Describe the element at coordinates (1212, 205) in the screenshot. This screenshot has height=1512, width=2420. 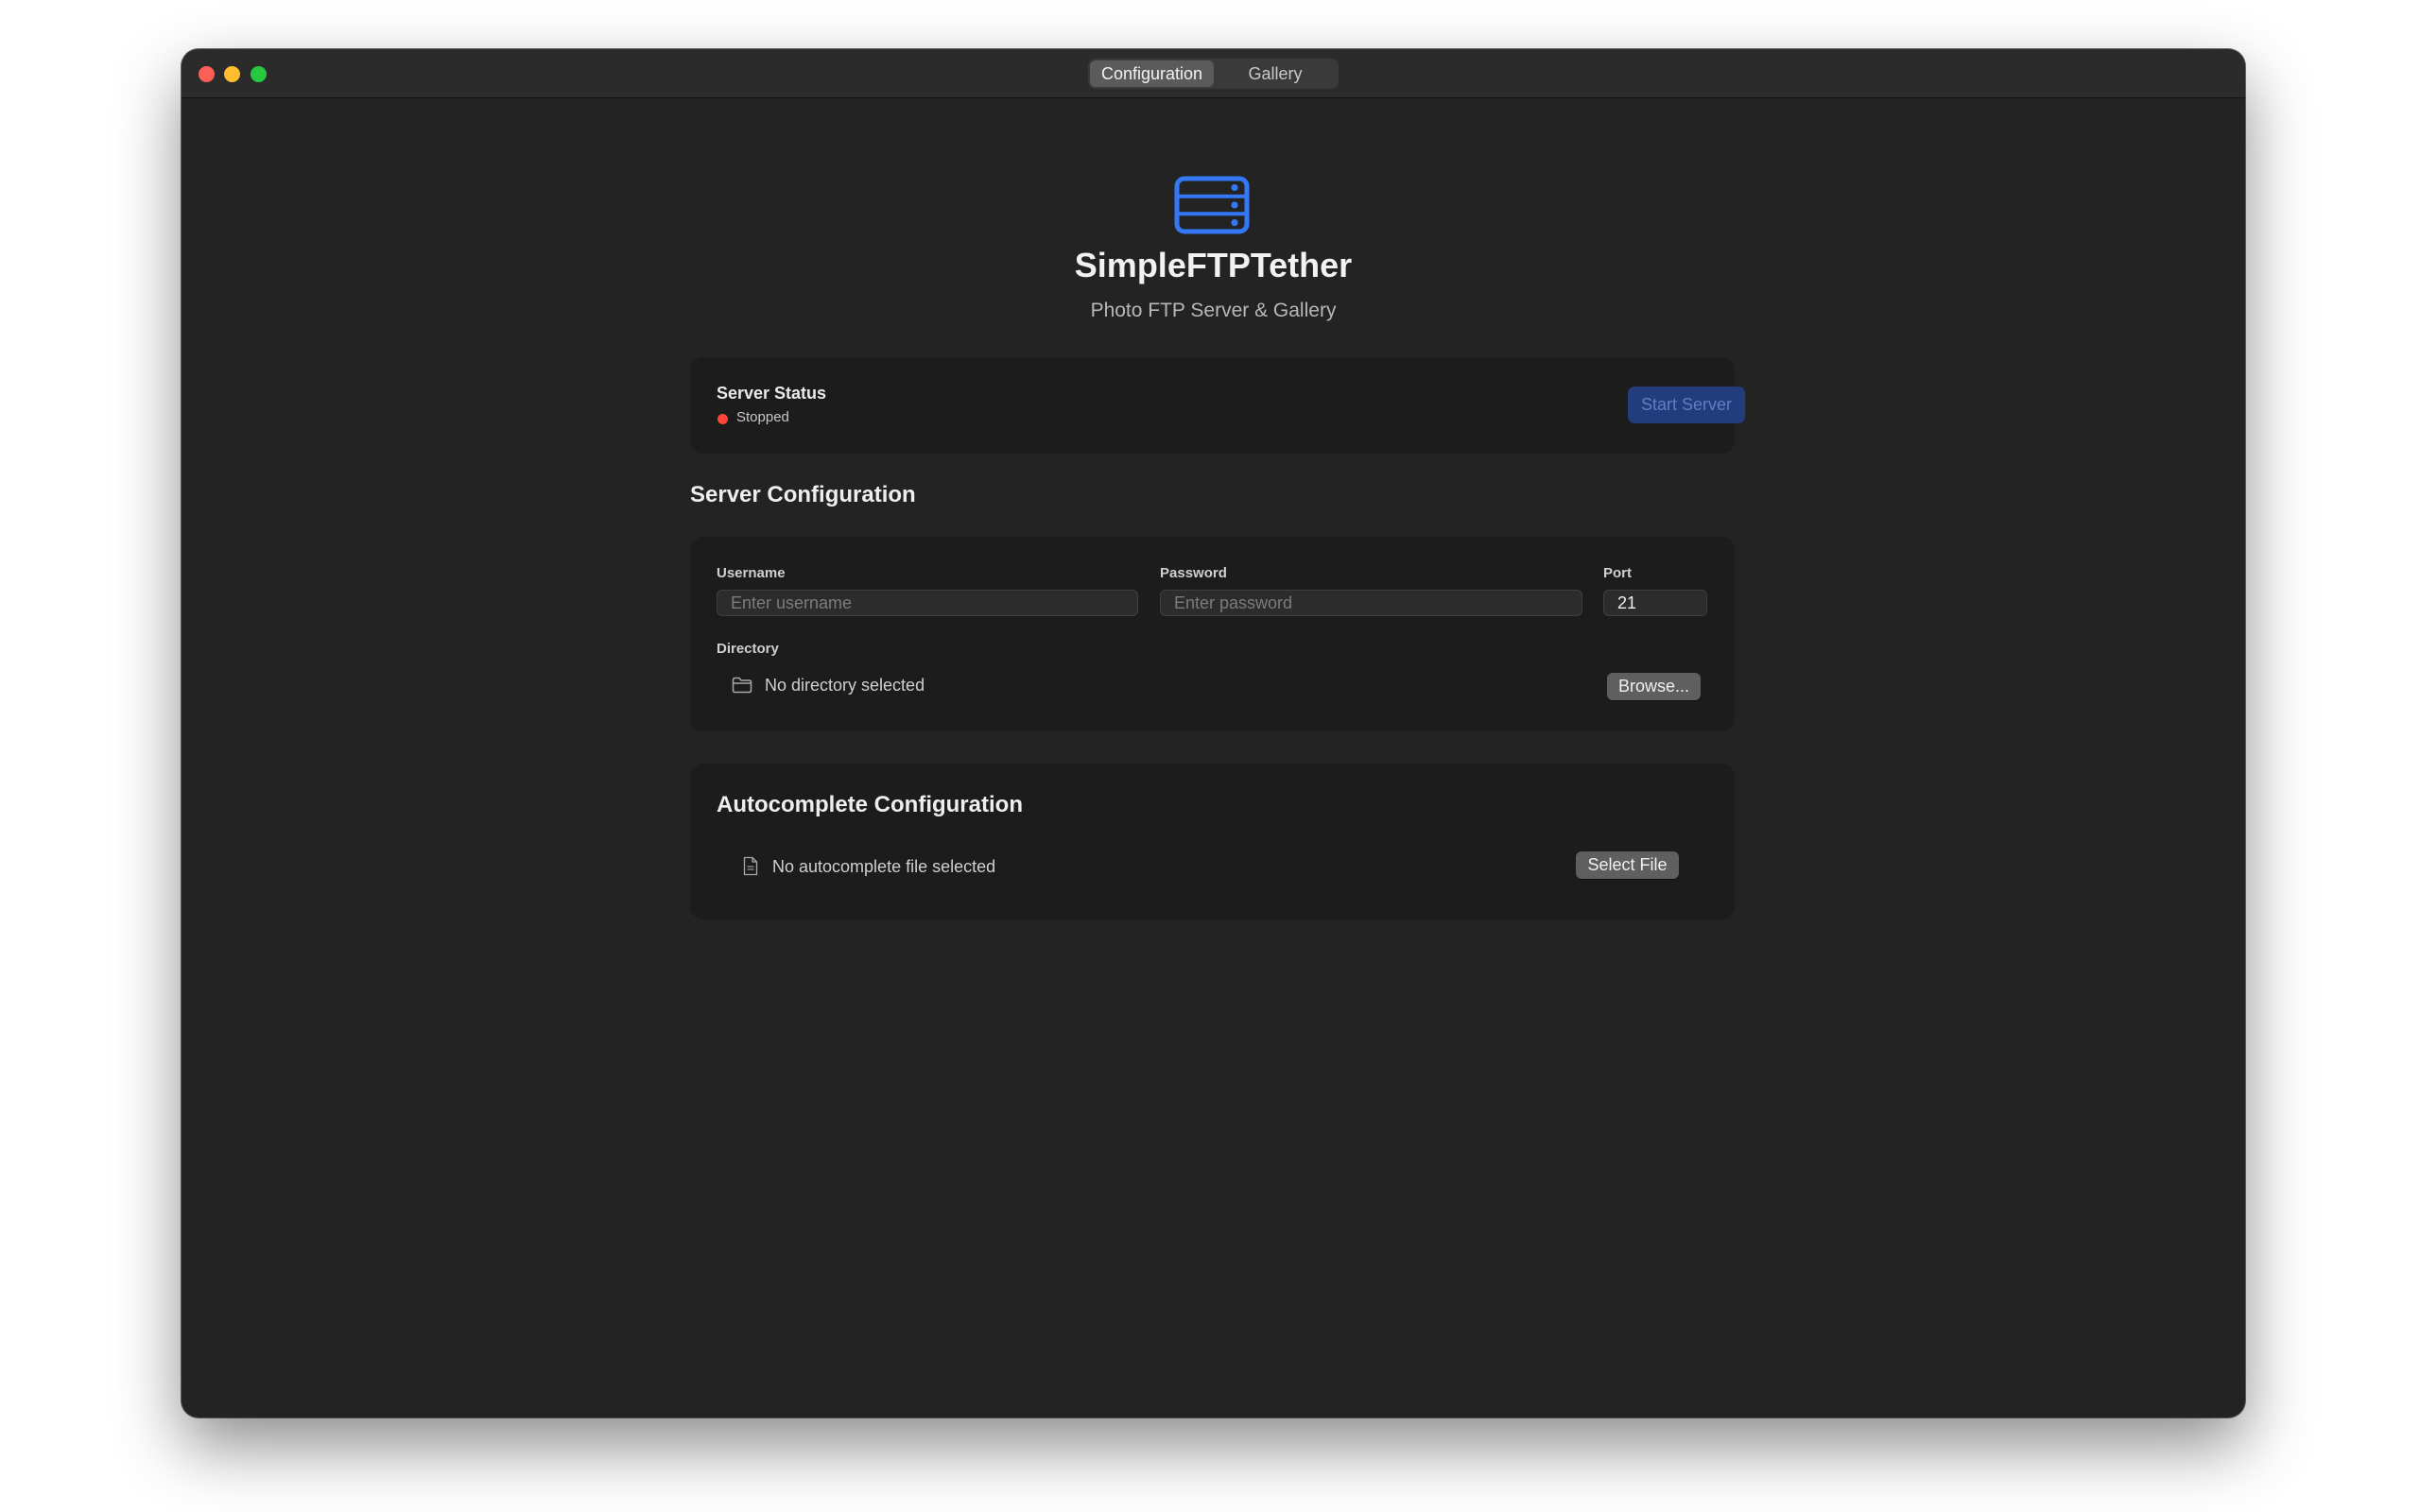
I see `server-rack-icon` at that location.